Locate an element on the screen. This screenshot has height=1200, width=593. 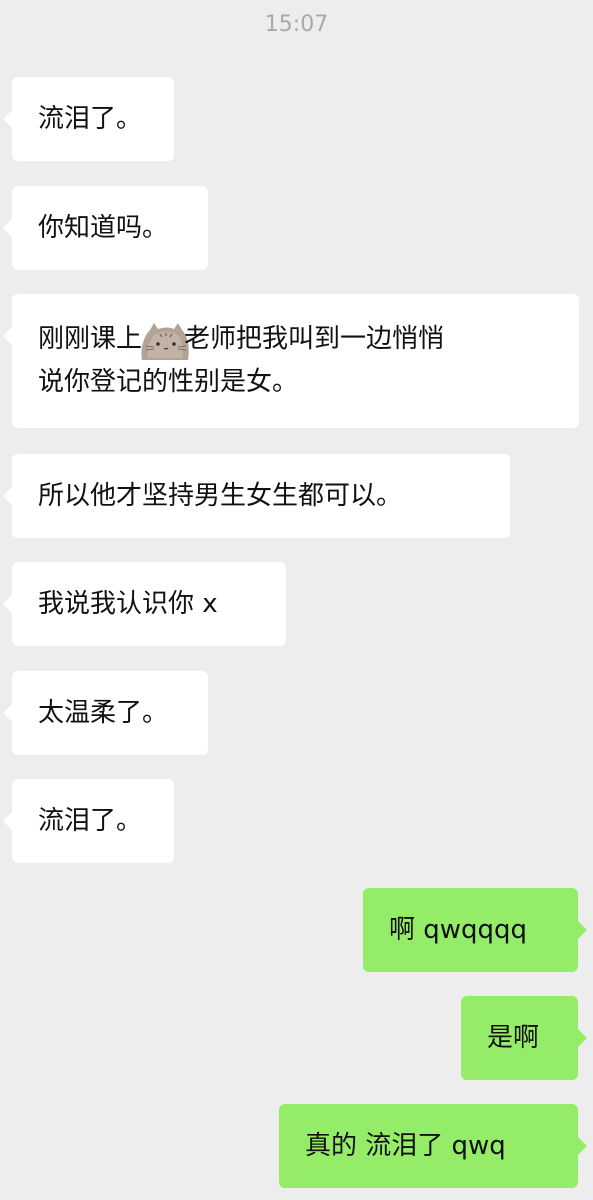
message-bubble-outgoing: 真的 流泪了 qwq is located at coordinates (433, 1146).